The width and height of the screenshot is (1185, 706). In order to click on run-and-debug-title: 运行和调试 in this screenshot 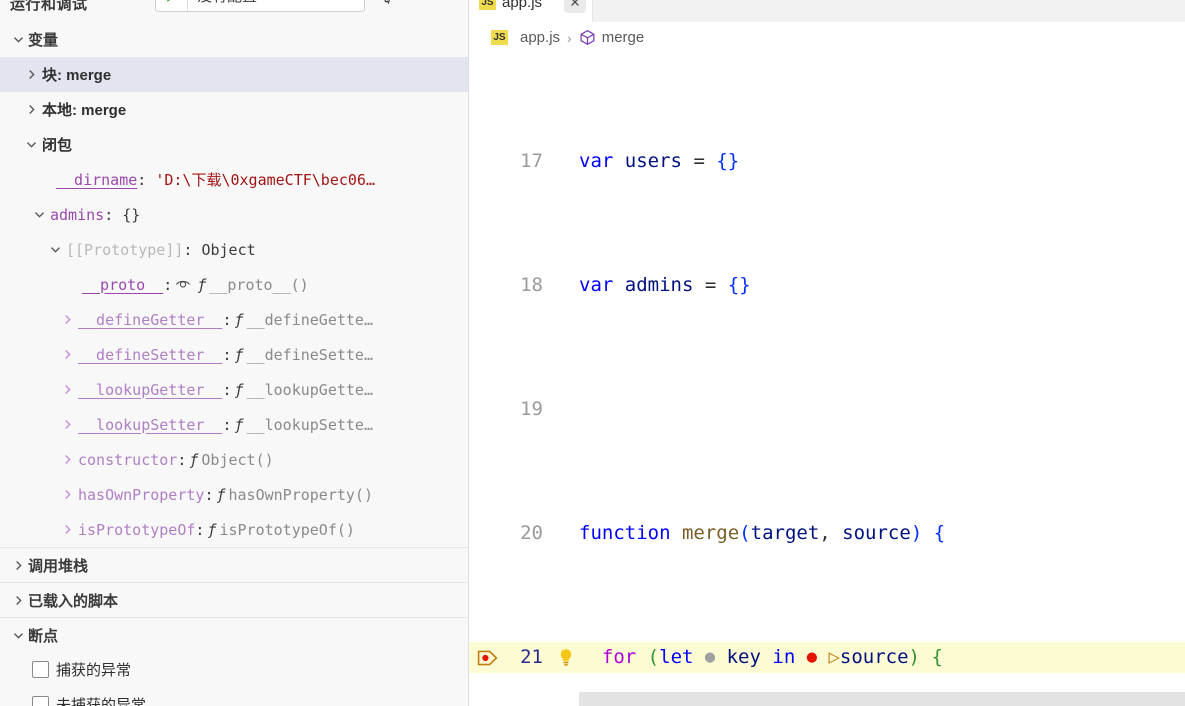, I will do `click(49, 6)`.